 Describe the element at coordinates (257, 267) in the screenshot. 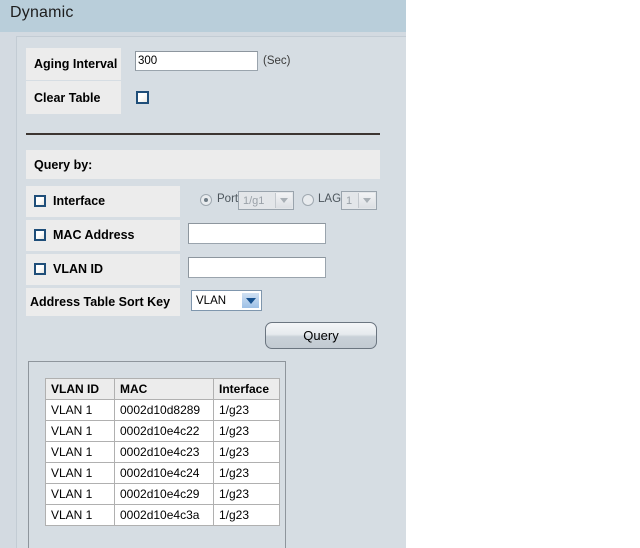

I see `vlan-id-input` at that location.